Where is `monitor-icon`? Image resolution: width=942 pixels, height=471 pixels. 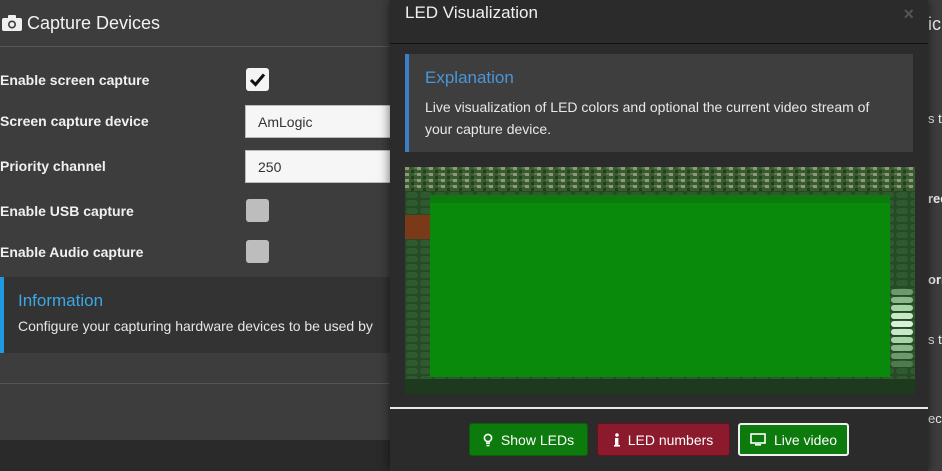
monitor-icon is located at coordinates (758, 439).